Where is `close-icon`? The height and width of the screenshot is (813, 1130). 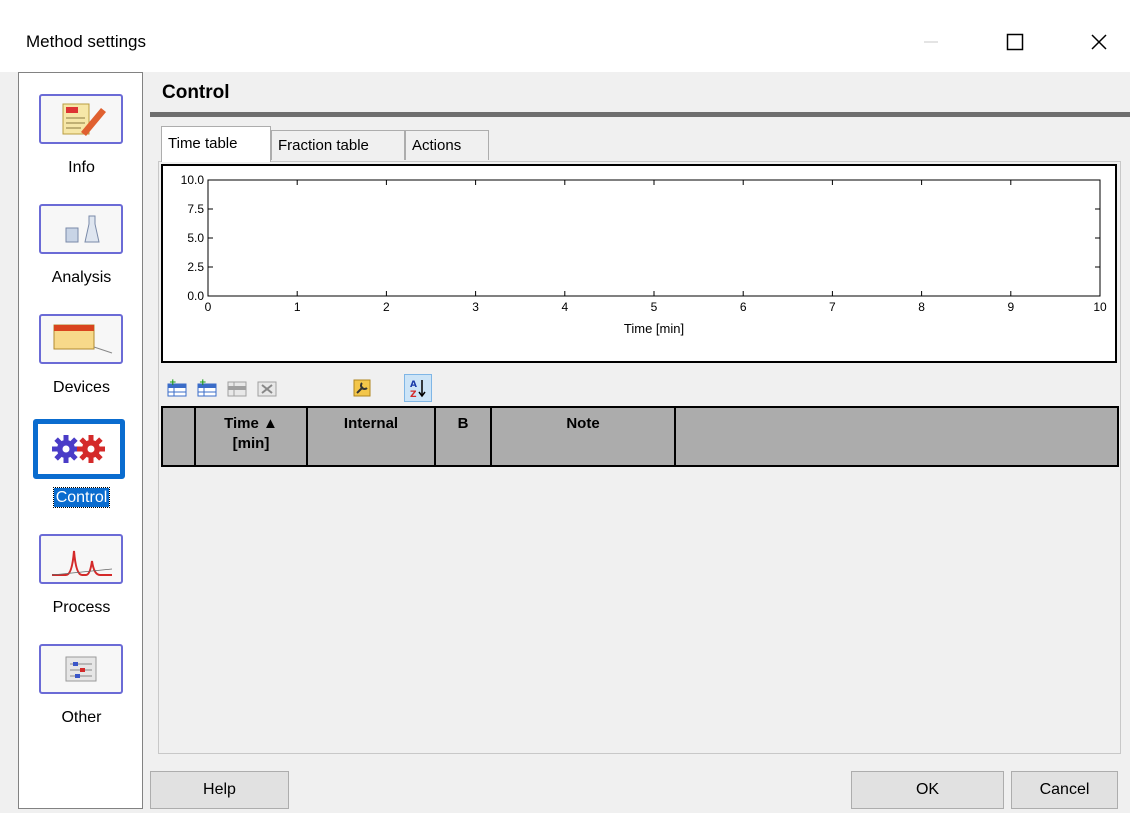
close-icon is located at coordinates (1099, 42).